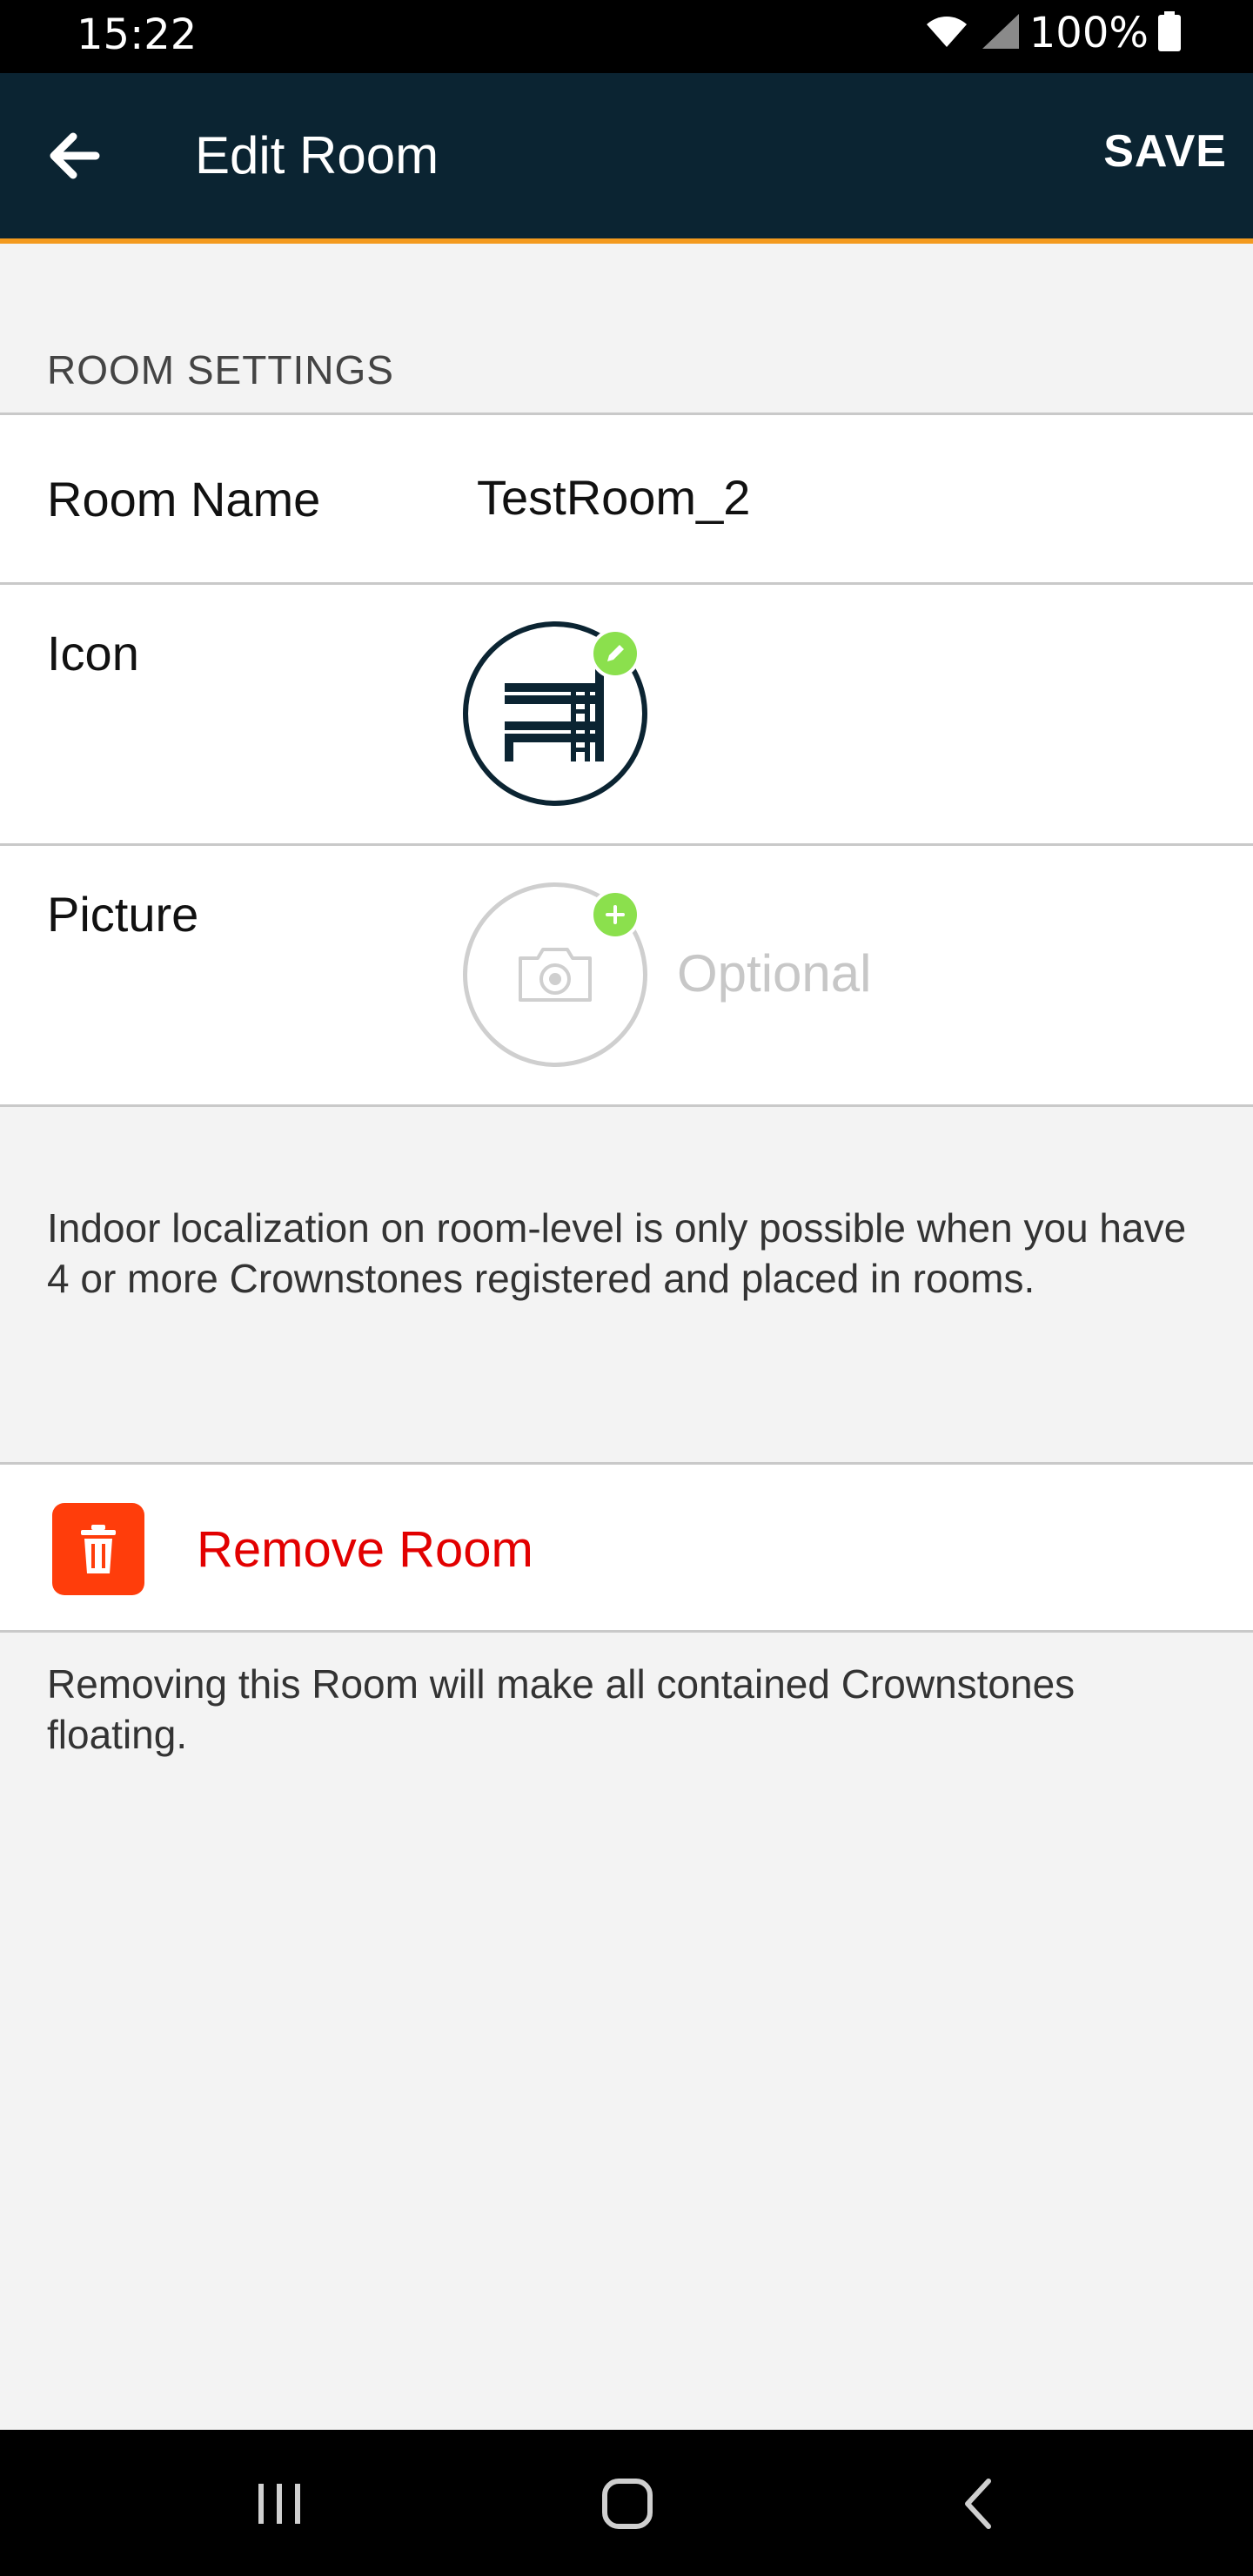 The width and height of the screenshot is (1253, 2576). Describe the element at coordinates (365, 1549) in the screenshot. I see `remove-room-label: Remove Room` at that location.